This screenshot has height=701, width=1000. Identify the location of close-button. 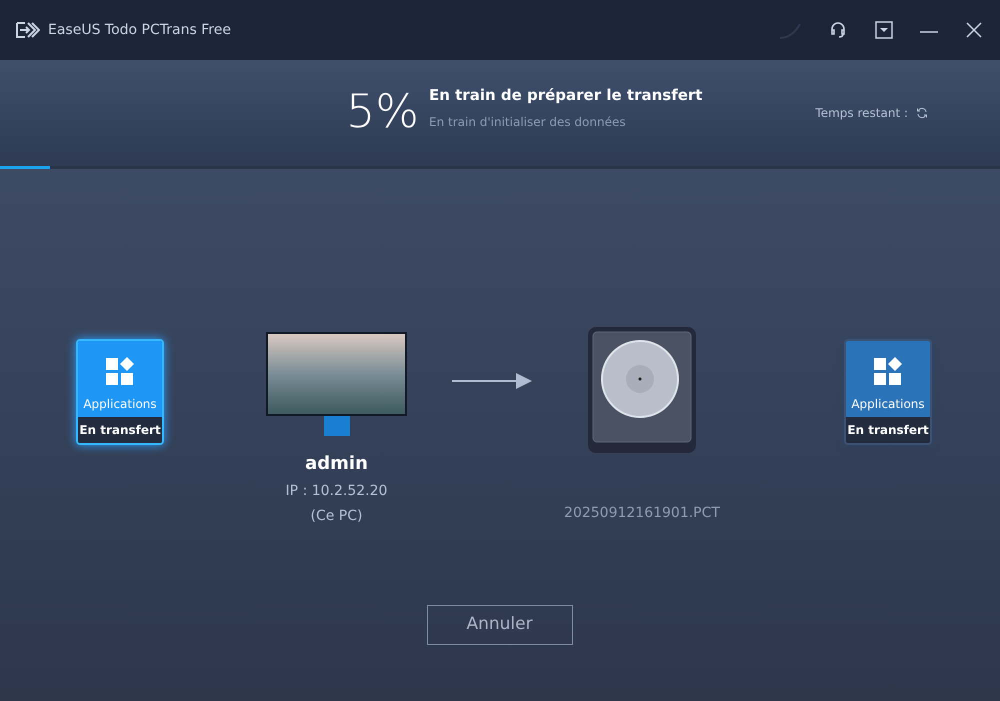
(974, 30).